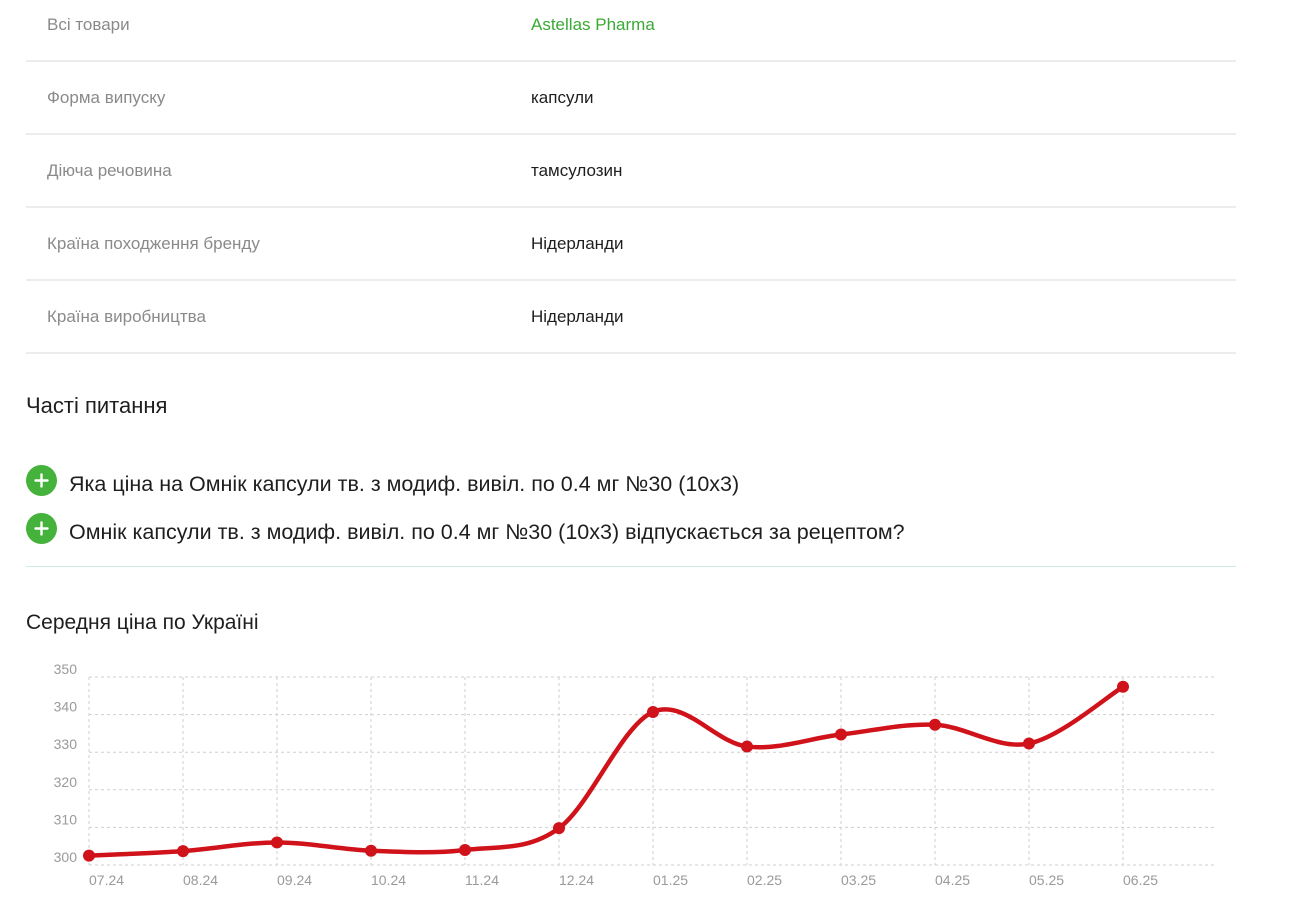 This screenshot has width=1300, height=922. What do you see at coordinates (153, 243) in the screenshot?
I see `attr-label: Країна походження бренду` at bounding box center [153, 243].